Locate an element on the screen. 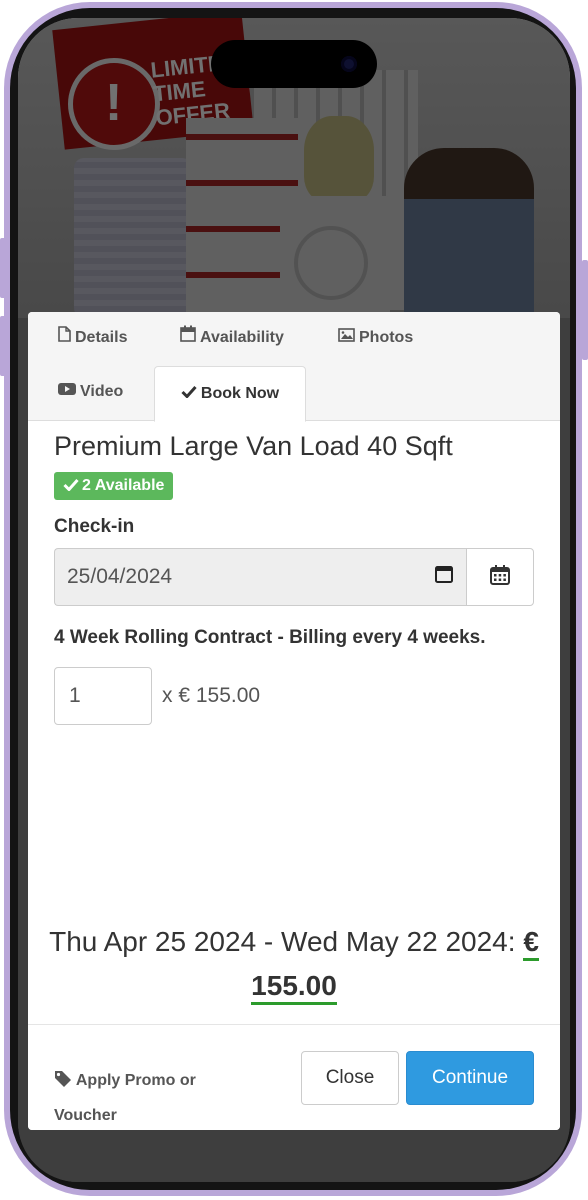 The image size is (588, 1200). image-icon is located at coordinates (346, 338).